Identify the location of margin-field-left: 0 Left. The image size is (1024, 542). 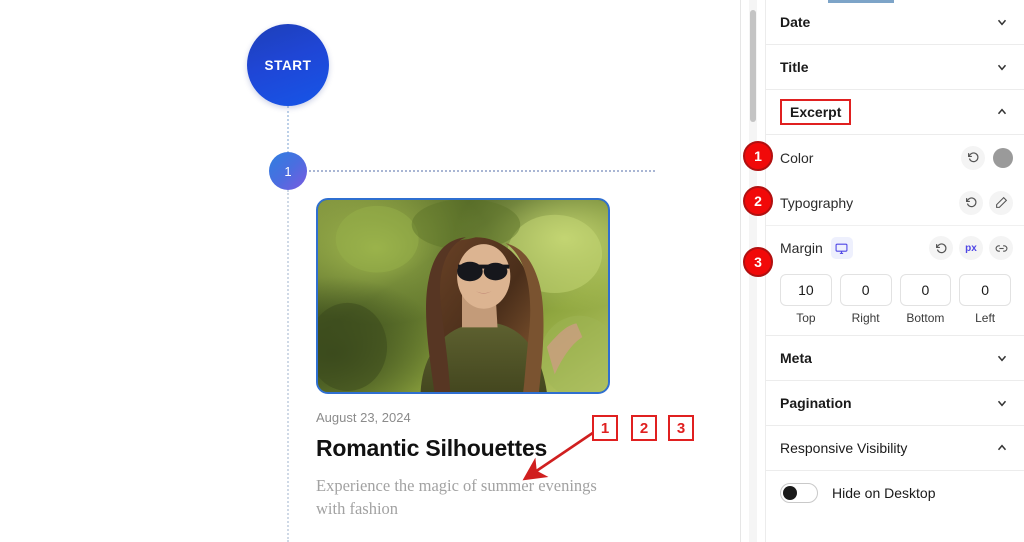
(985, 299).